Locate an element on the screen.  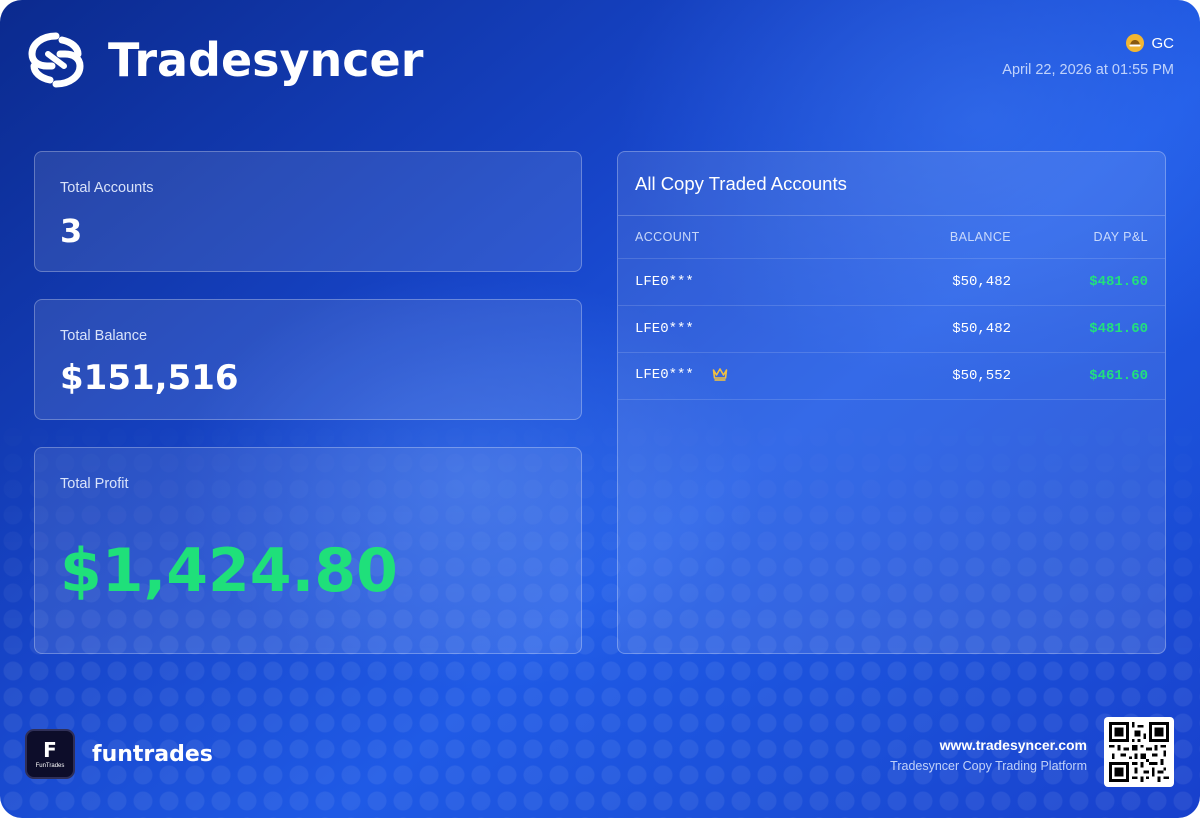
total-balance-card: Total Balance $151,516 is located at coordinates (308, 359).